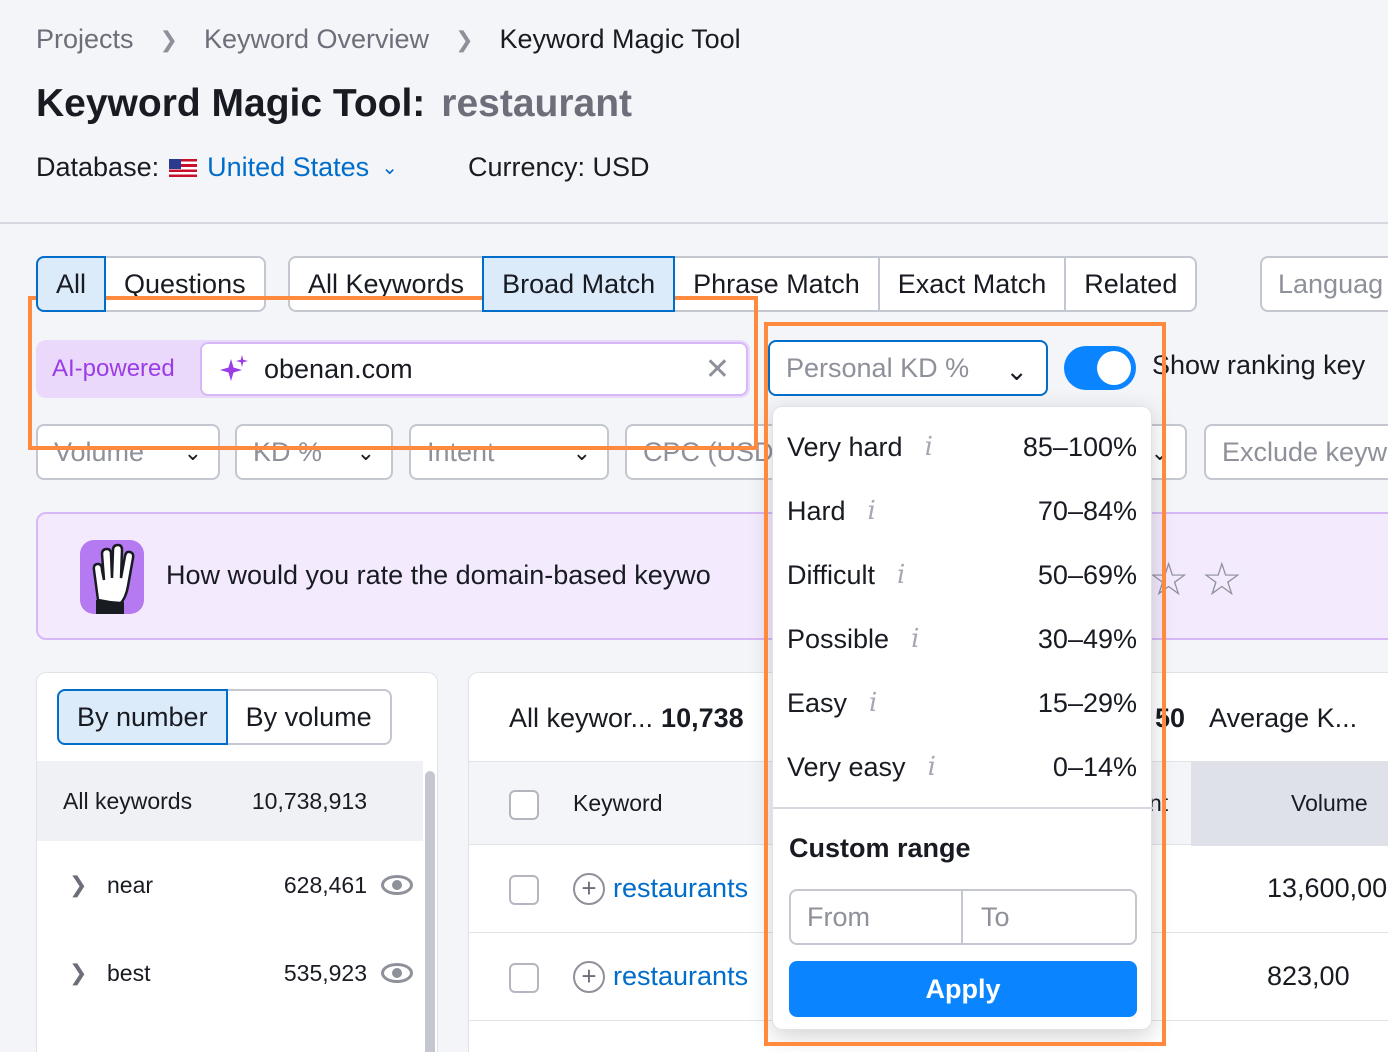 This screenshot has width=1388, height=1052. I want to click on tab-related: Related, so click(1131, 284).